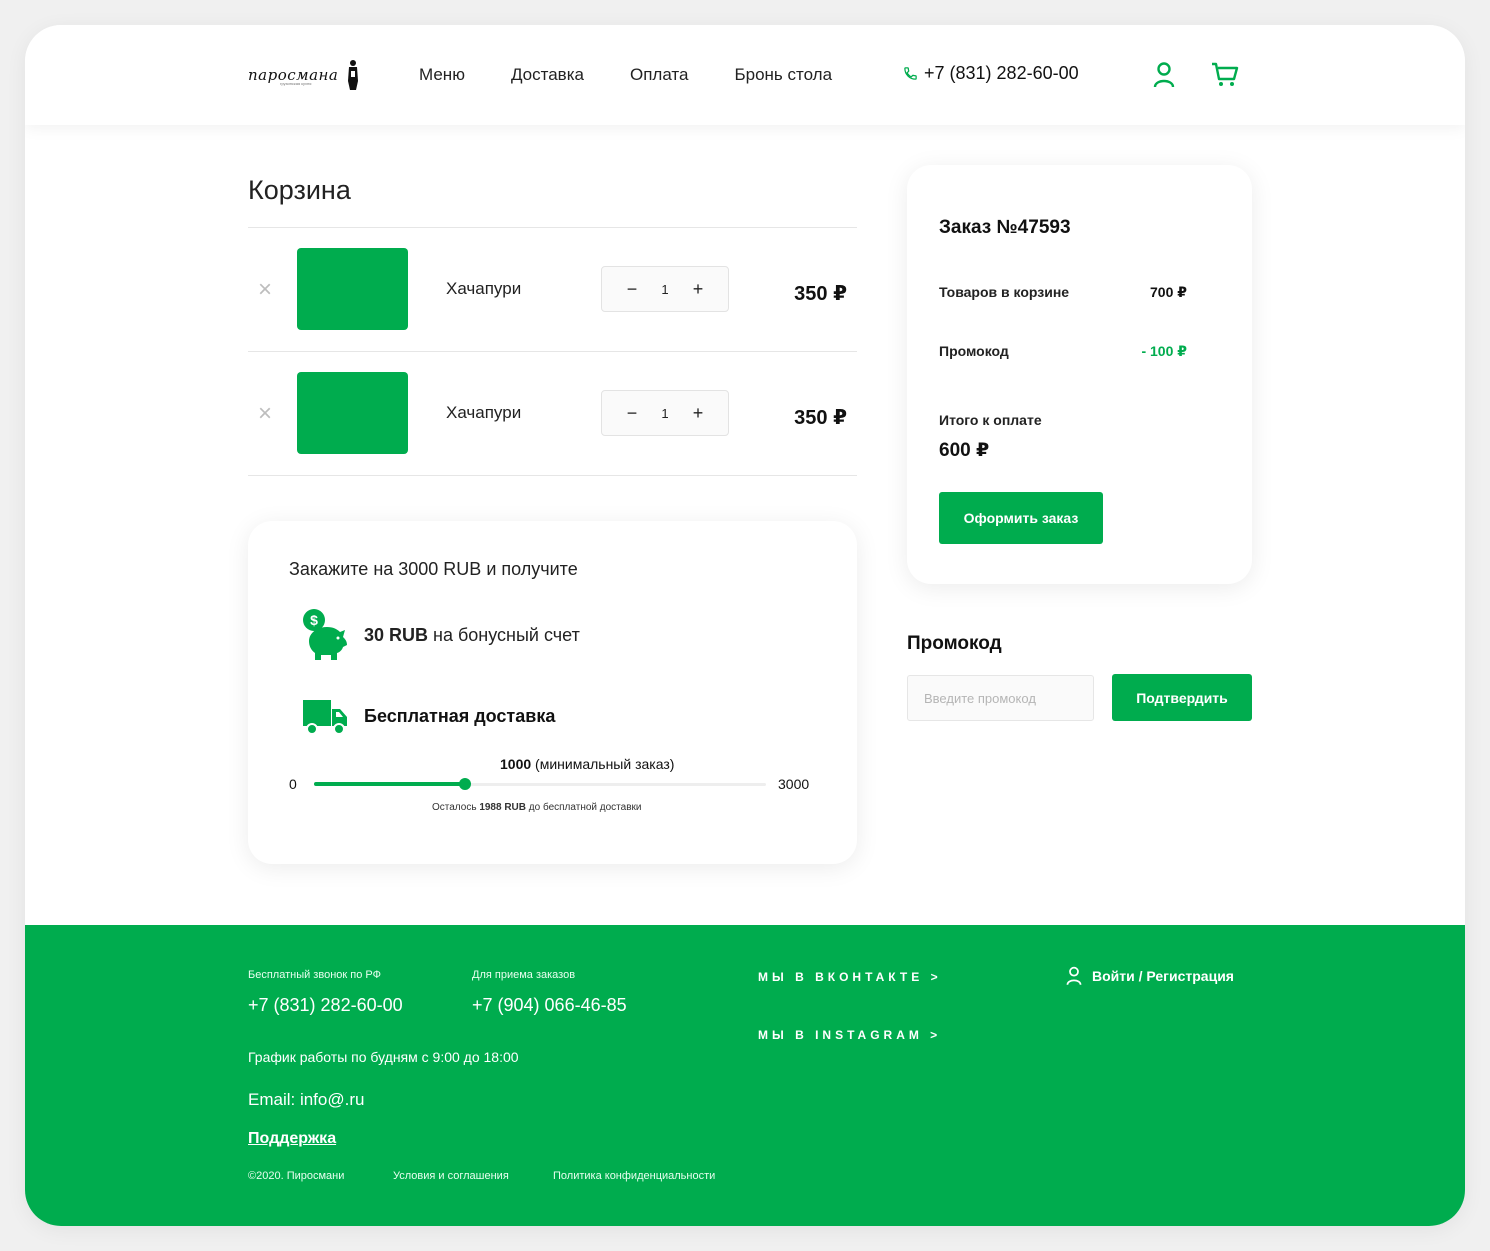 The width and height of the screenshot is (1490, 1251). Describe the element at coordinates (850, 977) in the screenshot. I see `vk-link: МЫ В ВКОНТАКТЕ >` at that location.